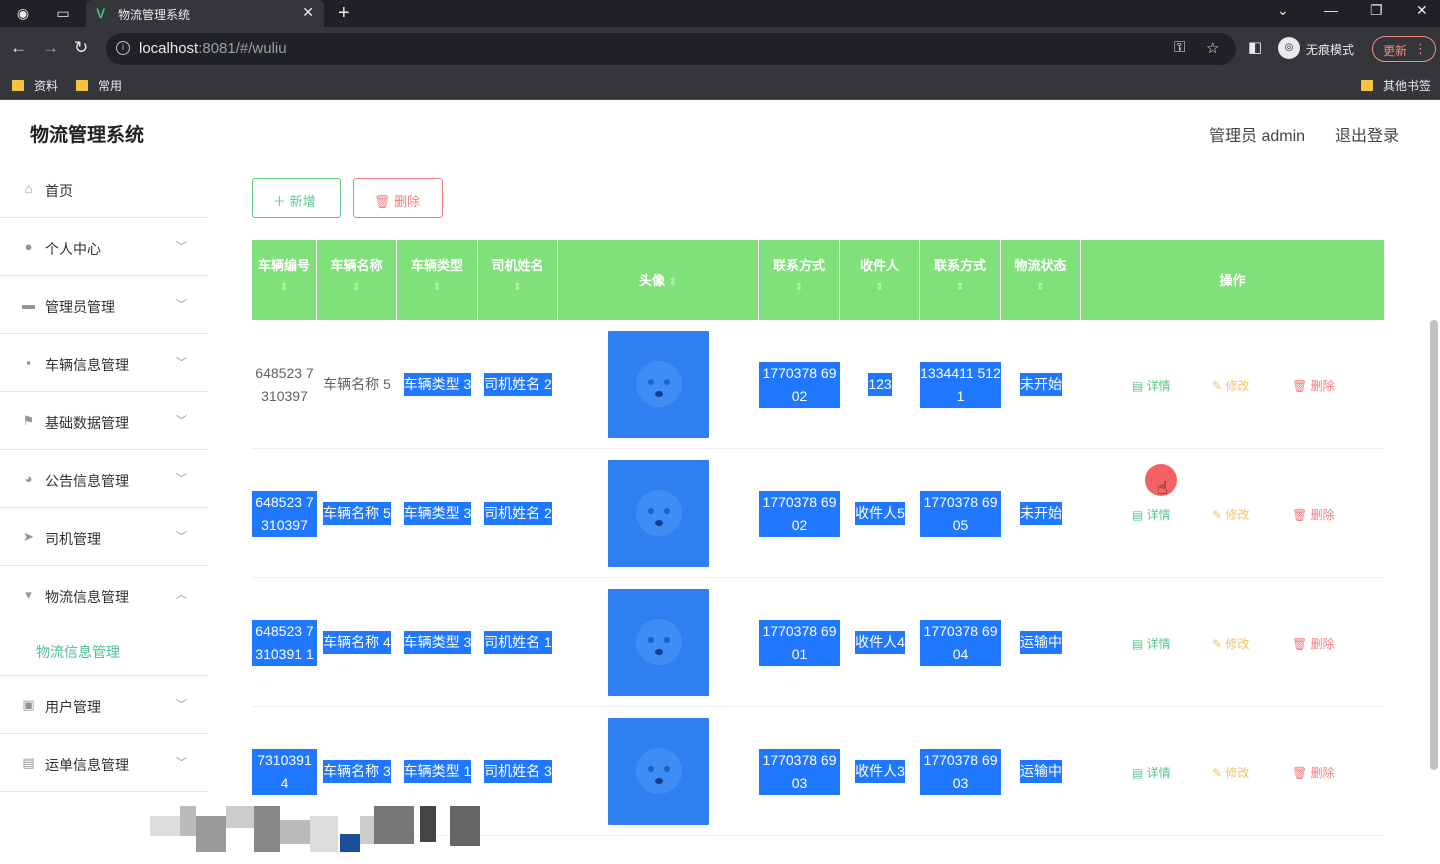 This screenshot has height=864, width=1440. I want to click on column-label: 联系方式, so click(959, 265).